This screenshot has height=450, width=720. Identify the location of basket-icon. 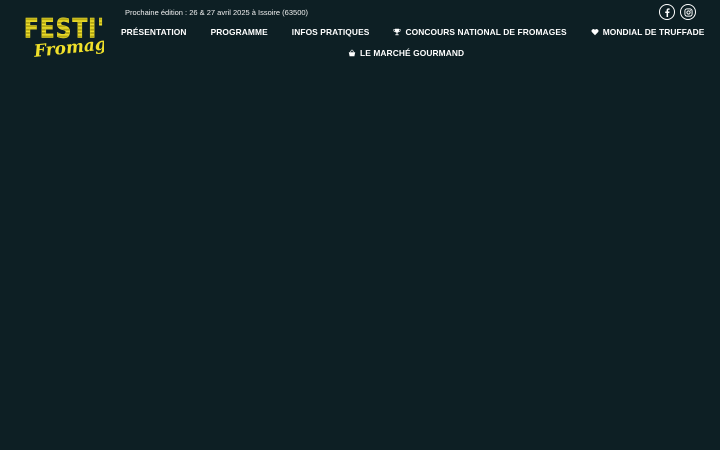
(352, 53).